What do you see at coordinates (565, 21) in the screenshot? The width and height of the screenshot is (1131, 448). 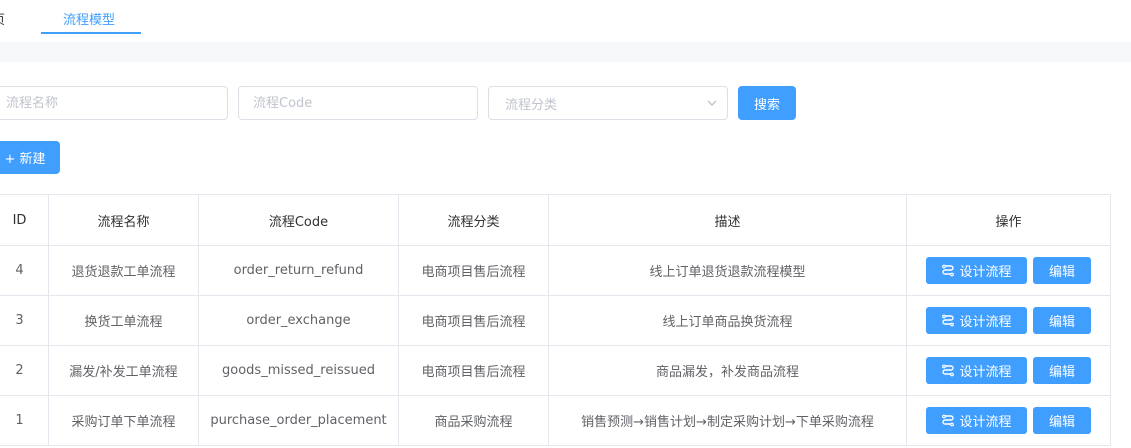 I see `tab-bar: 页 流程模型` at bounding box center [565, 21].